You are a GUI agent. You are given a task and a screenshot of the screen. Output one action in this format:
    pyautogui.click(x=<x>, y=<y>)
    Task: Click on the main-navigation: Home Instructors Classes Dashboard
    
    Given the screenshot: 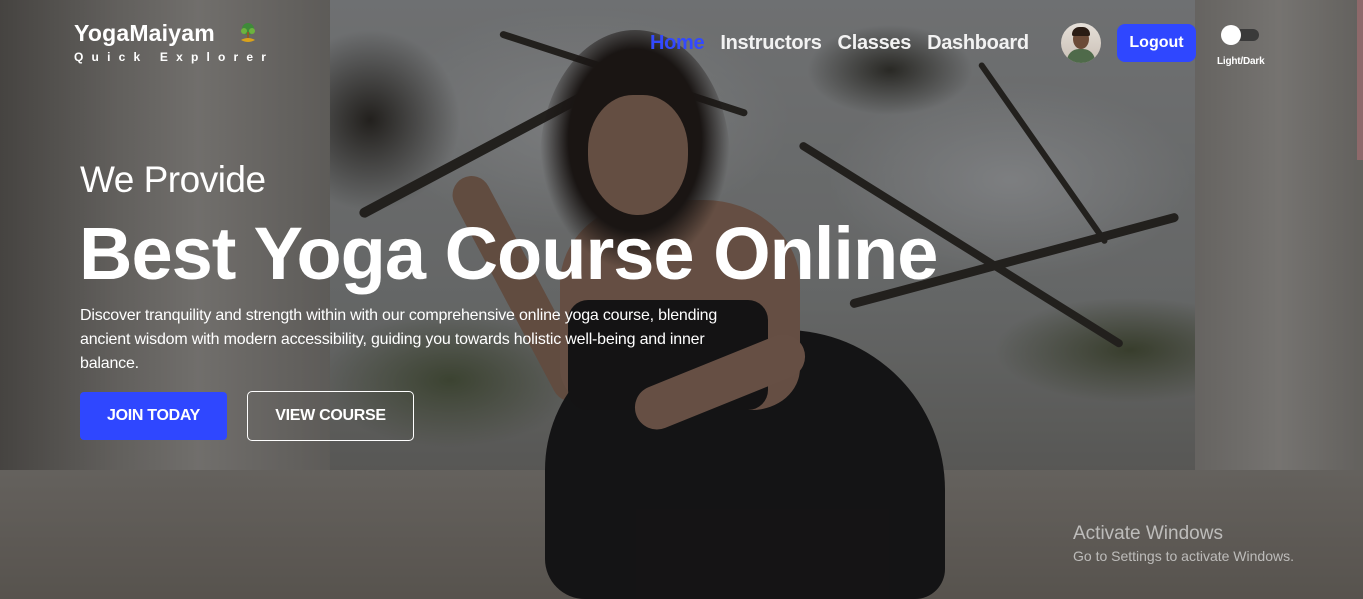 What is the action you would take?
    pyautogui.click(x=847, y=43)
    